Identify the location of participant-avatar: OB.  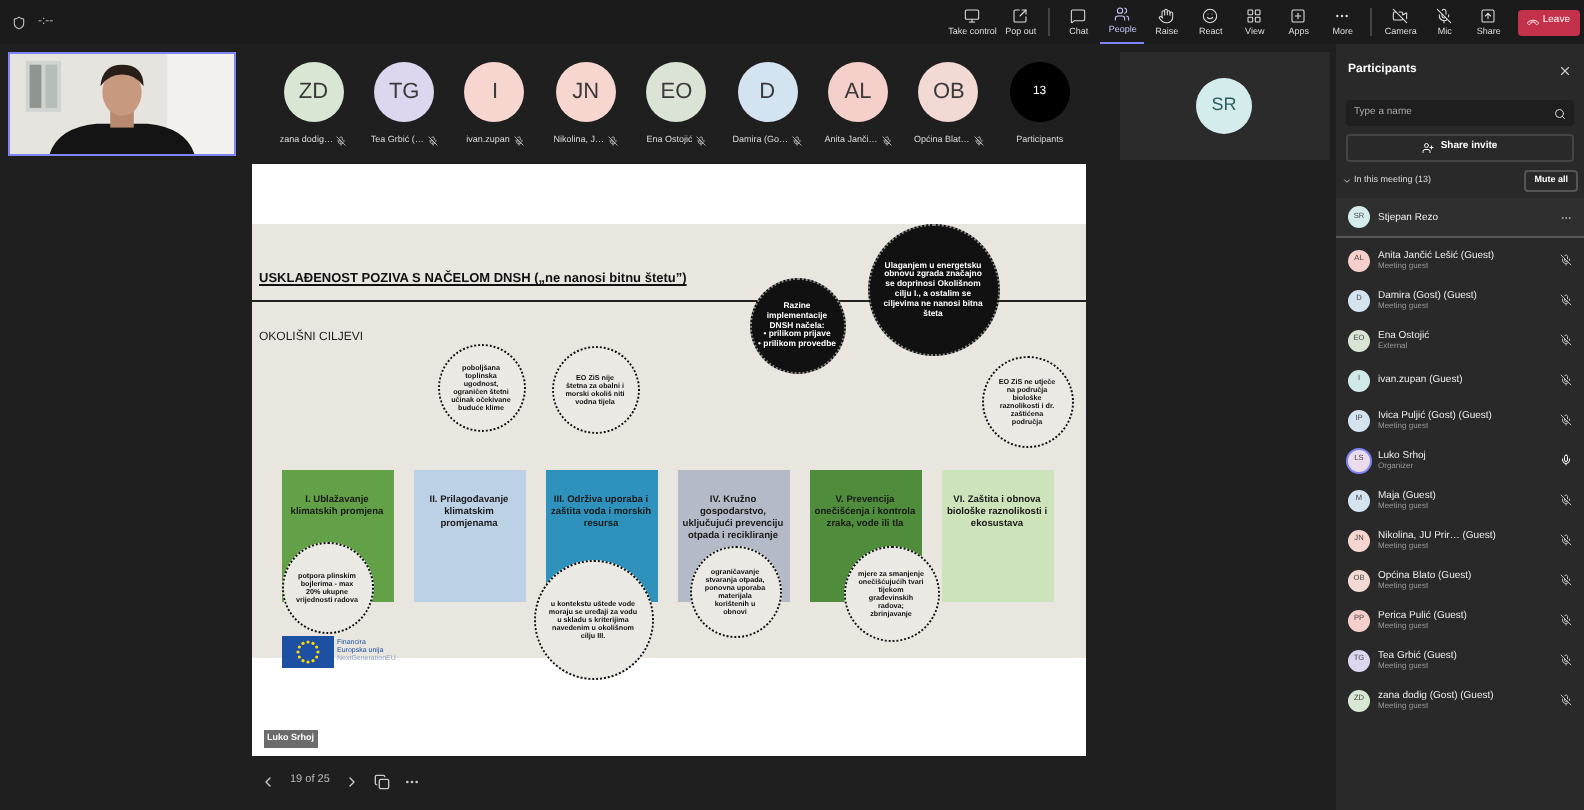
(948, 92).